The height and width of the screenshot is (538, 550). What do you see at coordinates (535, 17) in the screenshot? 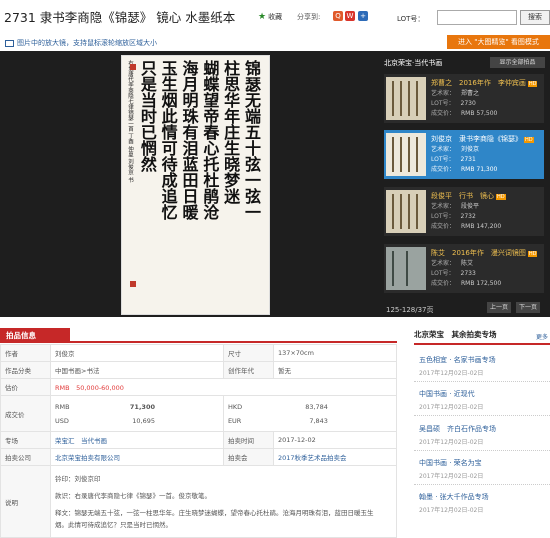
I see `search-button: 搜索` at bounding box center [535, 17].